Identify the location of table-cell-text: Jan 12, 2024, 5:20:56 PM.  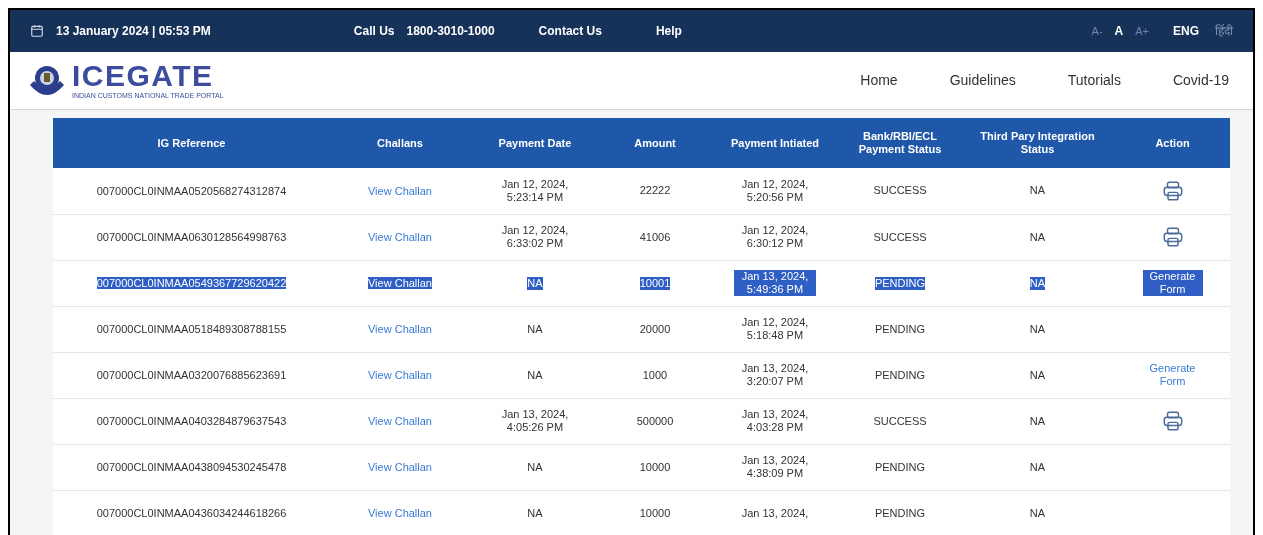
(775, 190).